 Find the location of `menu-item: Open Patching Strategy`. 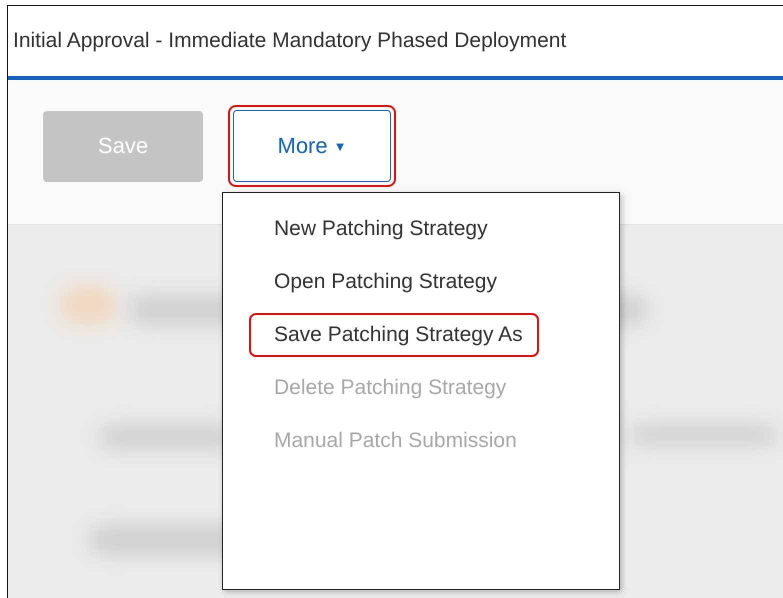

menu-item: Open Patching Strategy is located at coordinates (381, 282).